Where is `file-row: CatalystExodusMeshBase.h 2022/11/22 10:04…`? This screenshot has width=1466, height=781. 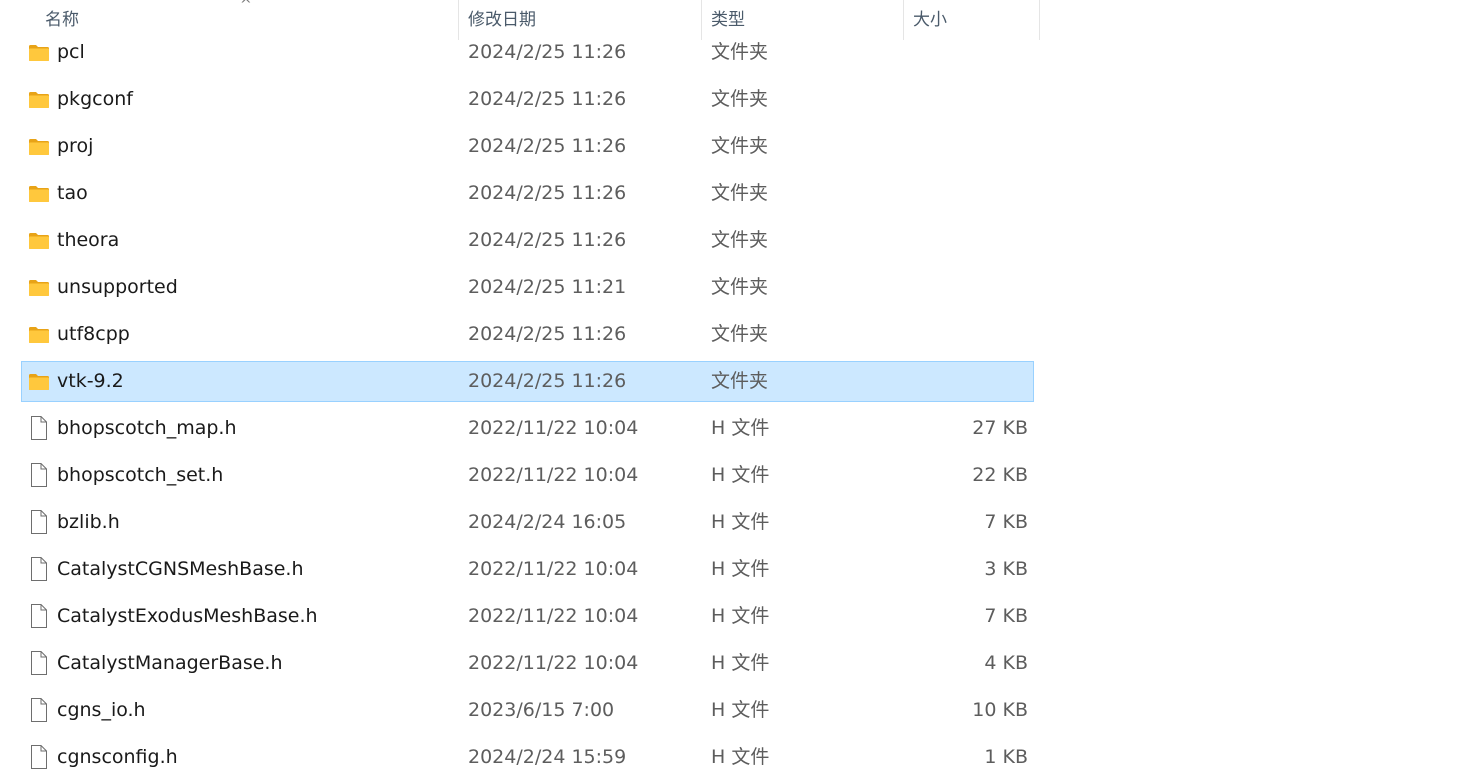
file-row: CatalystExodusMeshBase.h 2022/11/22 10:04… is located at coordinates (520, 616).